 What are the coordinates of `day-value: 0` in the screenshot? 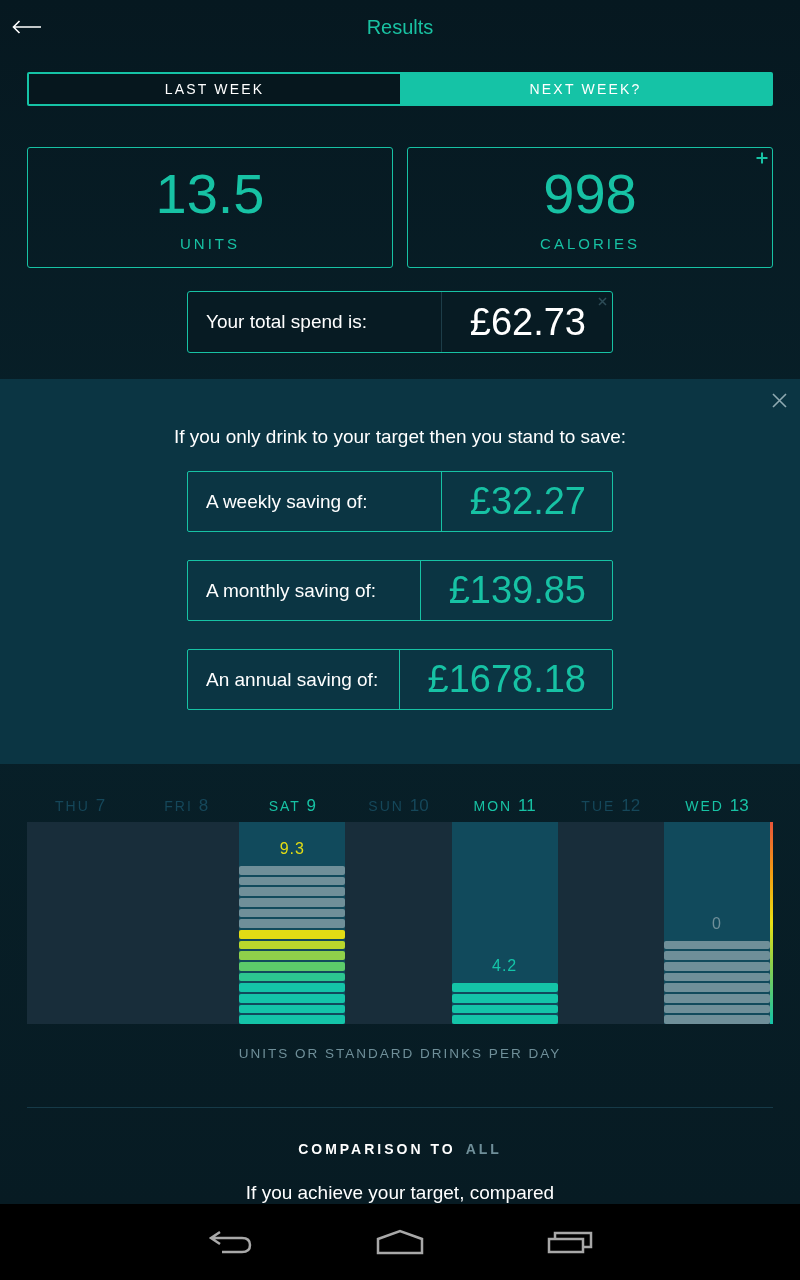 It's located at (716, 923).